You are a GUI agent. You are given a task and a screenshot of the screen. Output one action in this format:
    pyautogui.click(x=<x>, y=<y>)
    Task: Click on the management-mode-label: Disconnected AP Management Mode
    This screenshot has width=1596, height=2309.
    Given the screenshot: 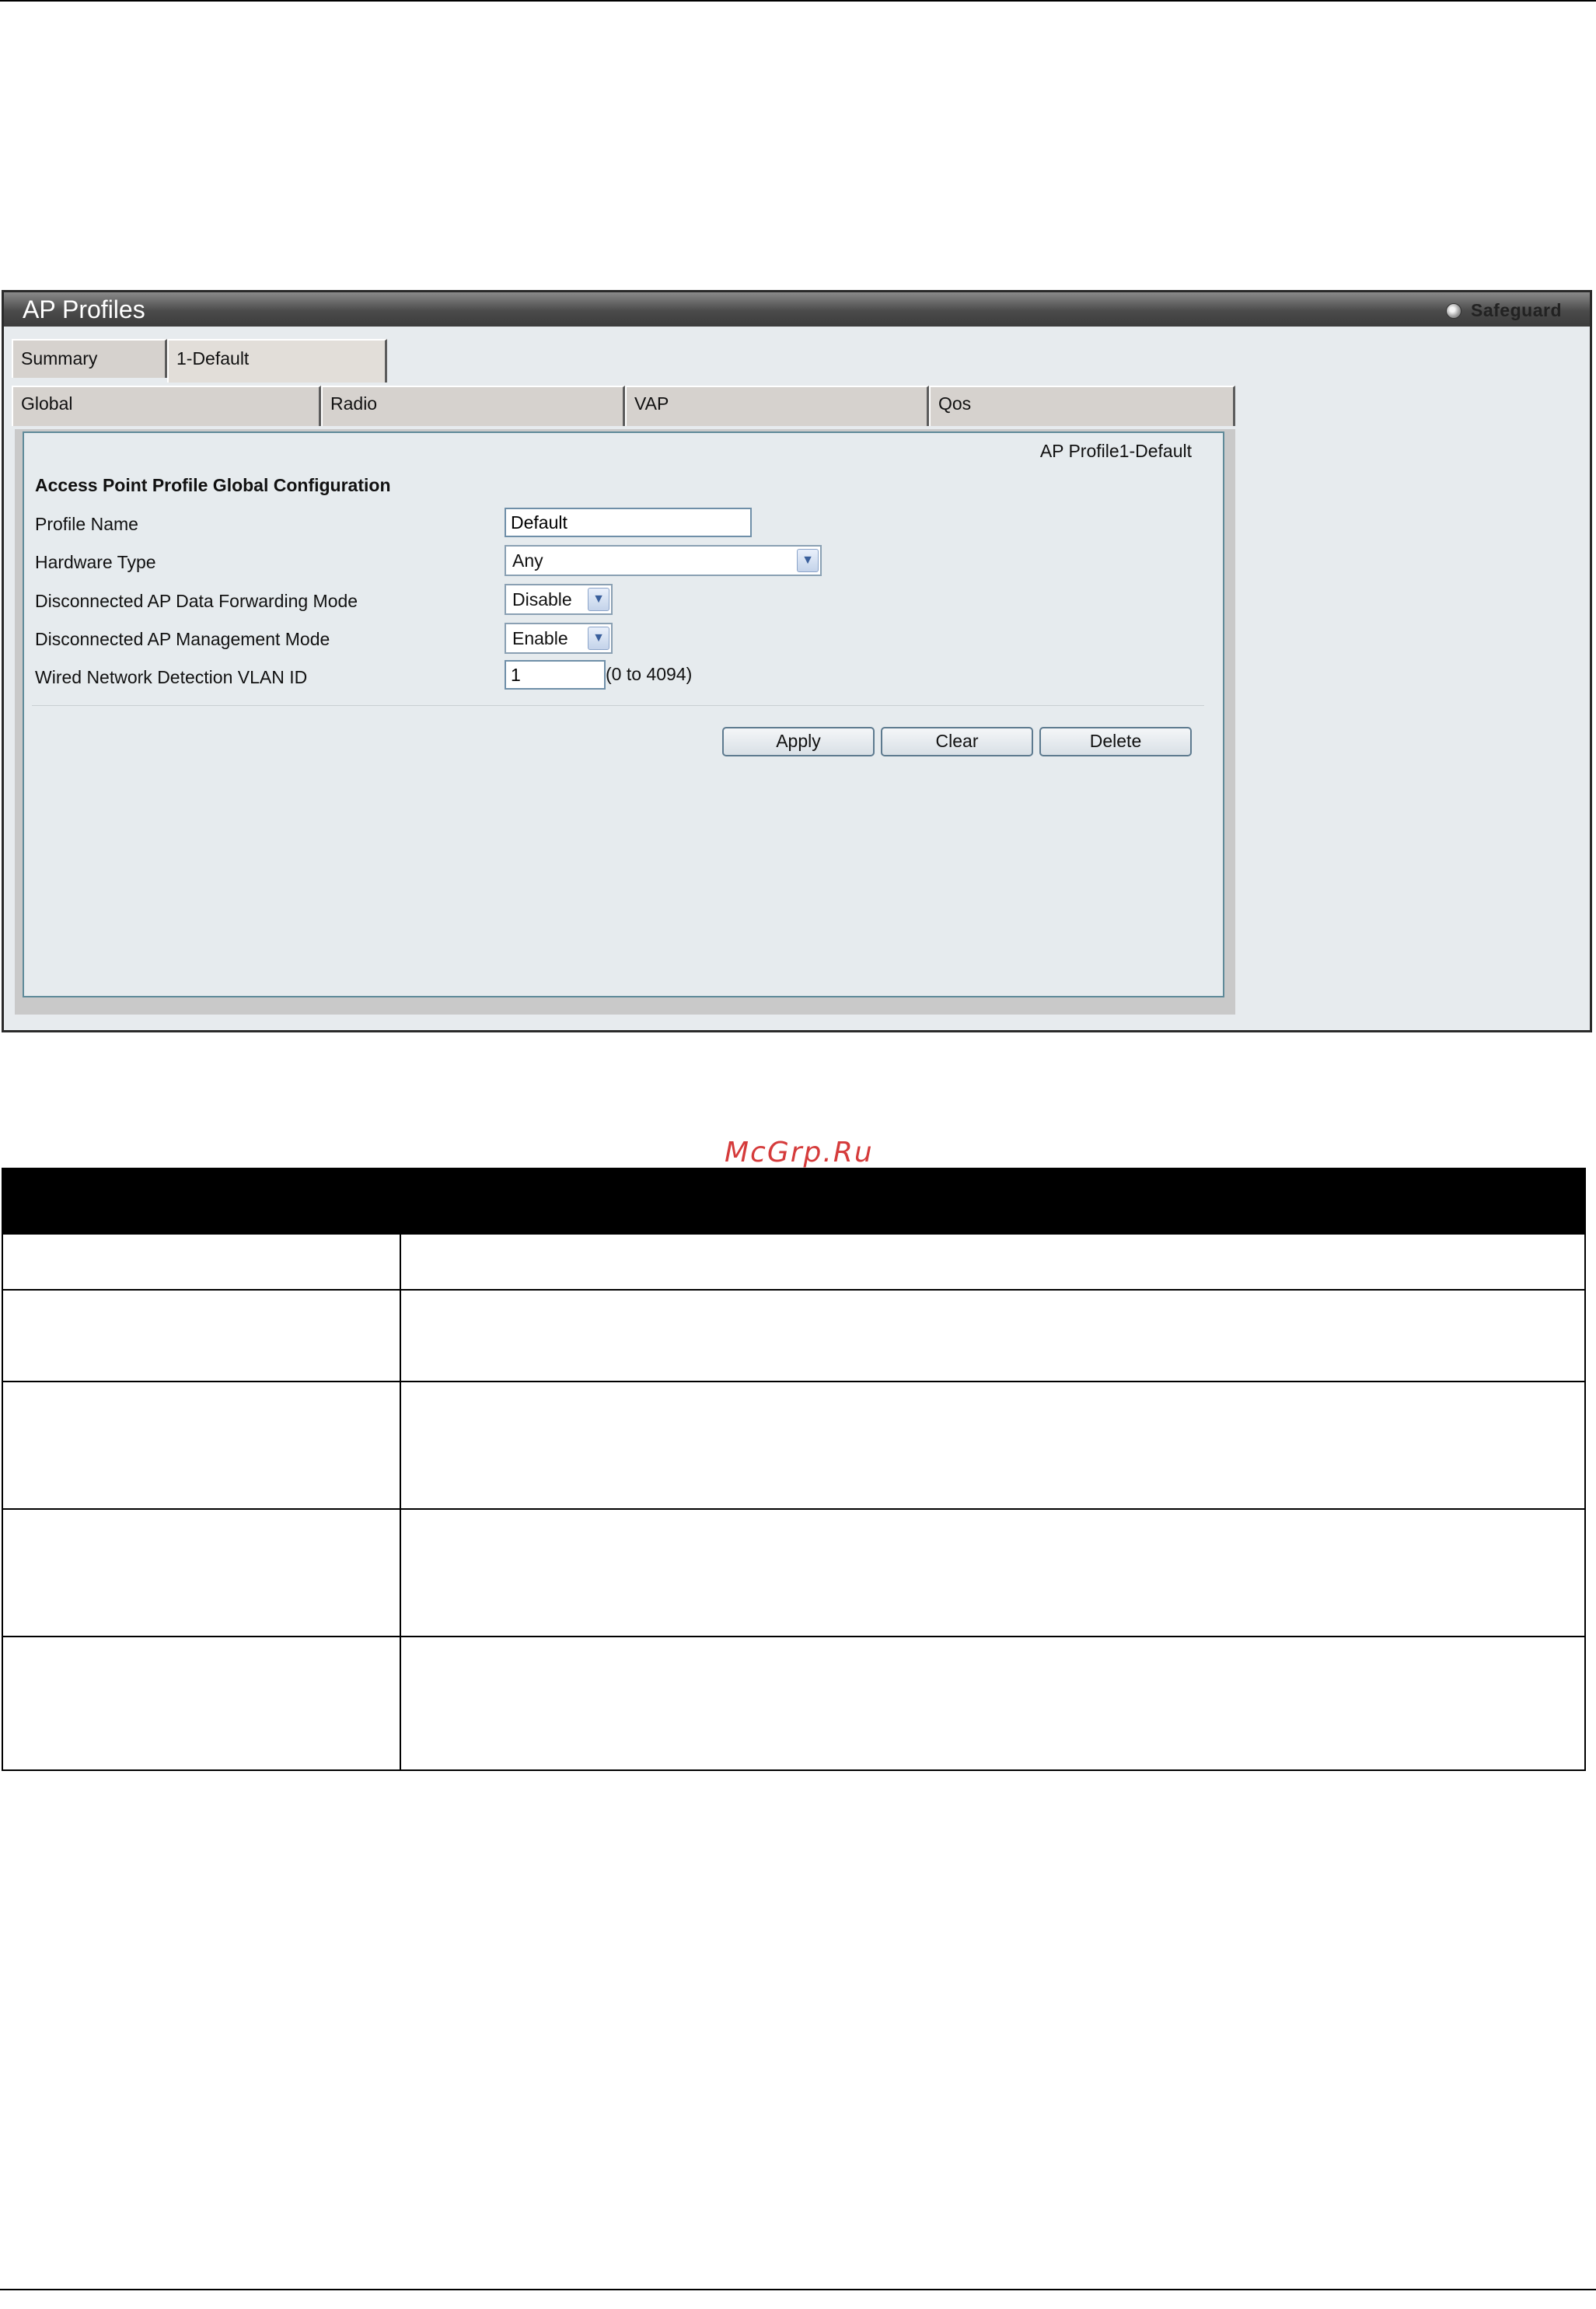 What is the action you would take?
    pyautogui.click(x=183, y=639)
    